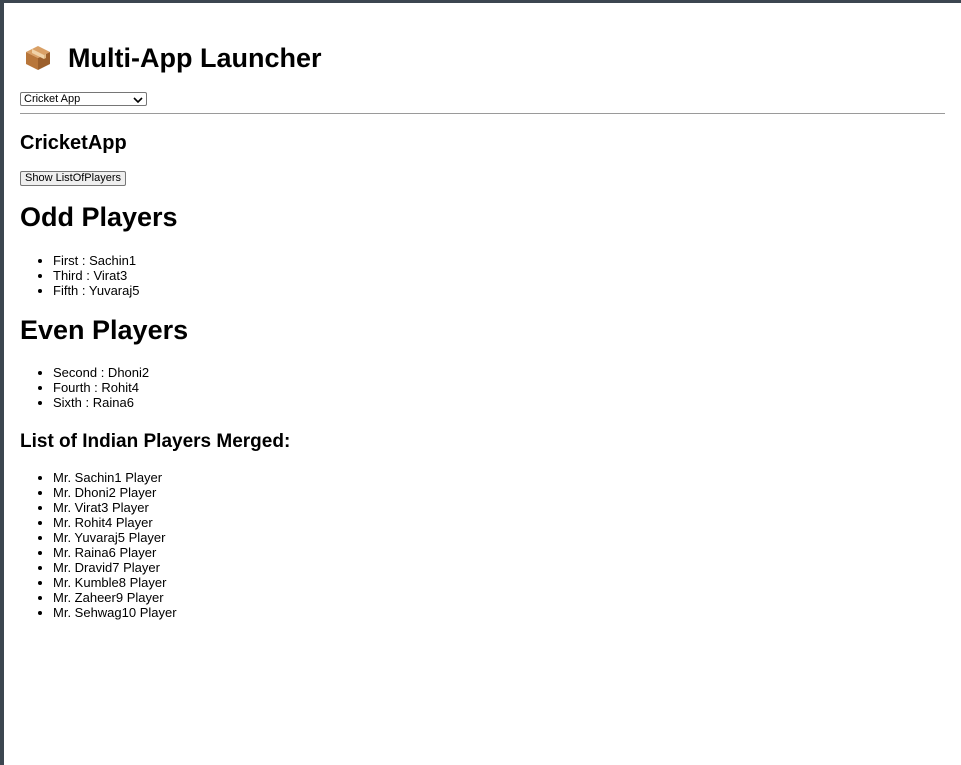 The image size is (961, 765). What do you see at coordinates (499, 260) in the screenshot?
I see `list-item: First : Sachin1` at bounding box center [499, 260].